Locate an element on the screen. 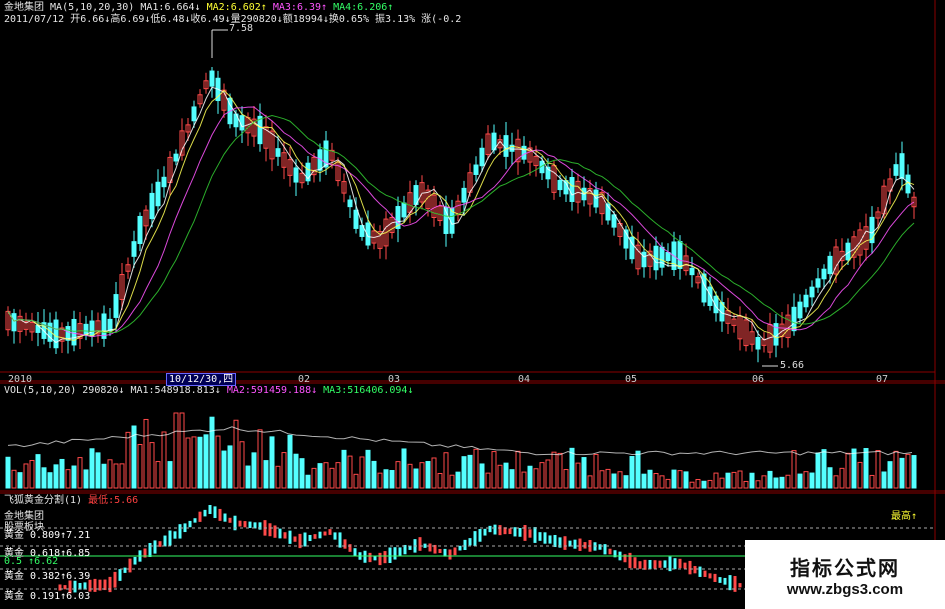 This screenshot has width=945, height=609. volume-ma2: MA2:591459.188↓ is located at coordinates (272, 390).